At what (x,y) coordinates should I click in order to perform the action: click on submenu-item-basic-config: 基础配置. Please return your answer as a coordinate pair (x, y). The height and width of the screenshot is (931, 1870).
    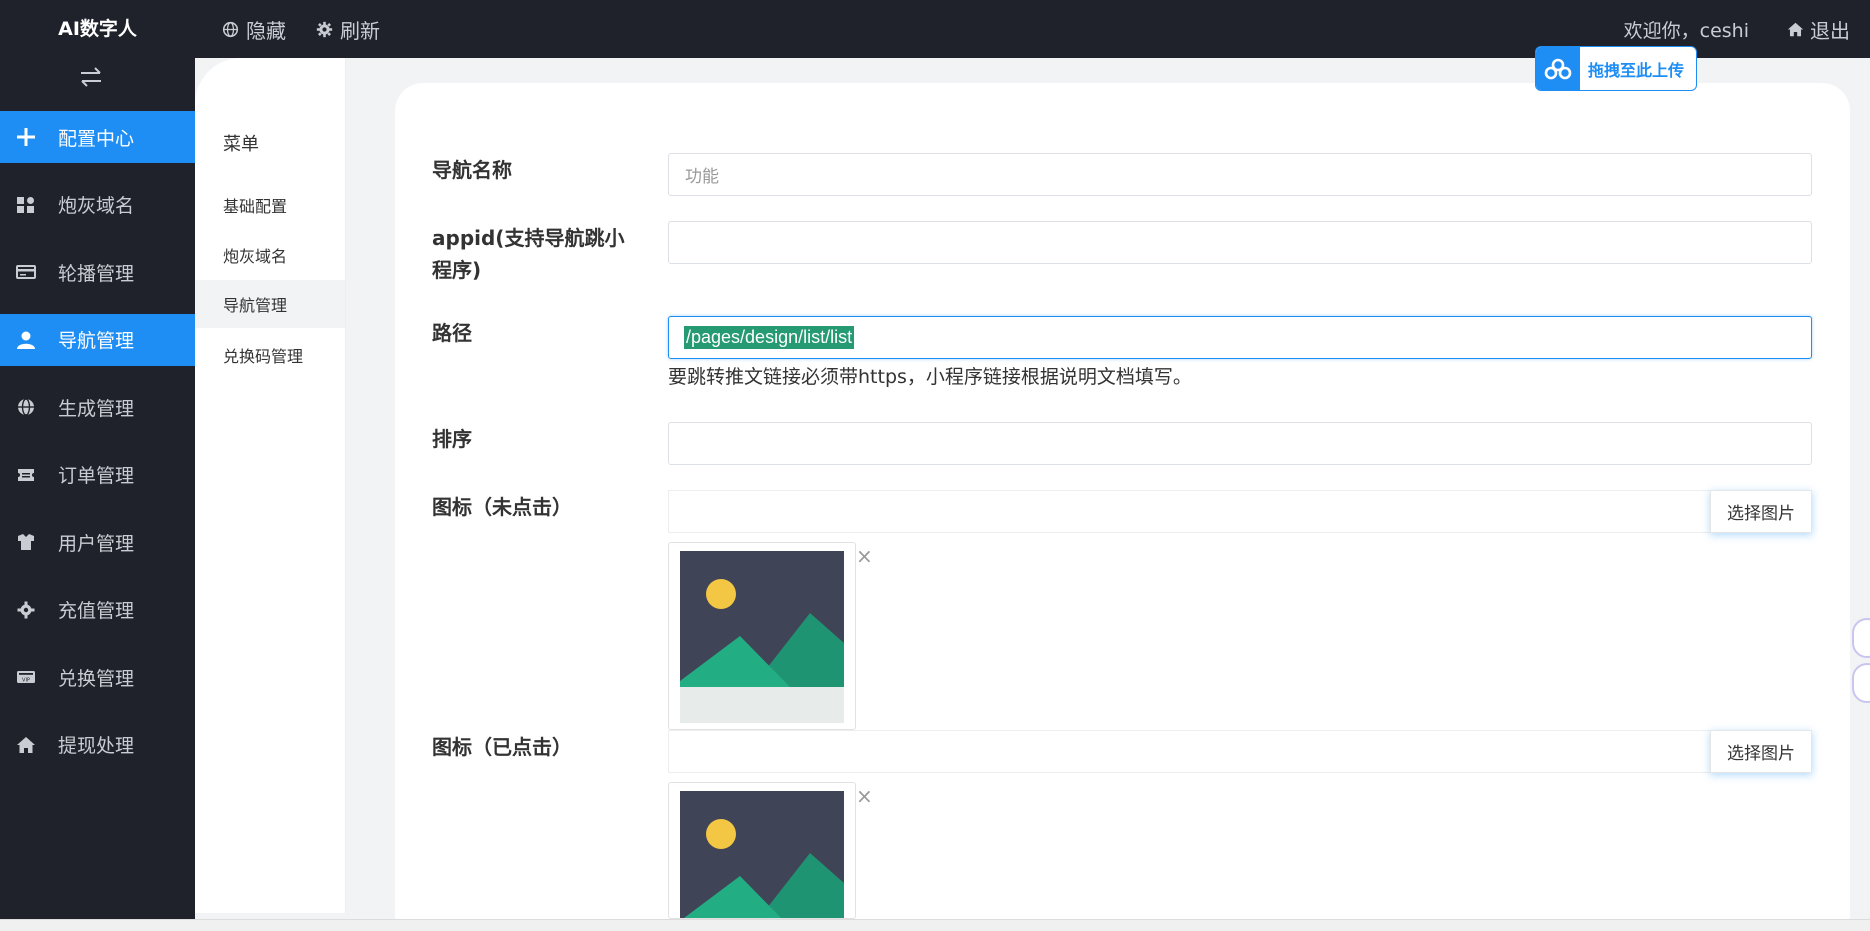
    Looking at the image, I should click on (270, 205).